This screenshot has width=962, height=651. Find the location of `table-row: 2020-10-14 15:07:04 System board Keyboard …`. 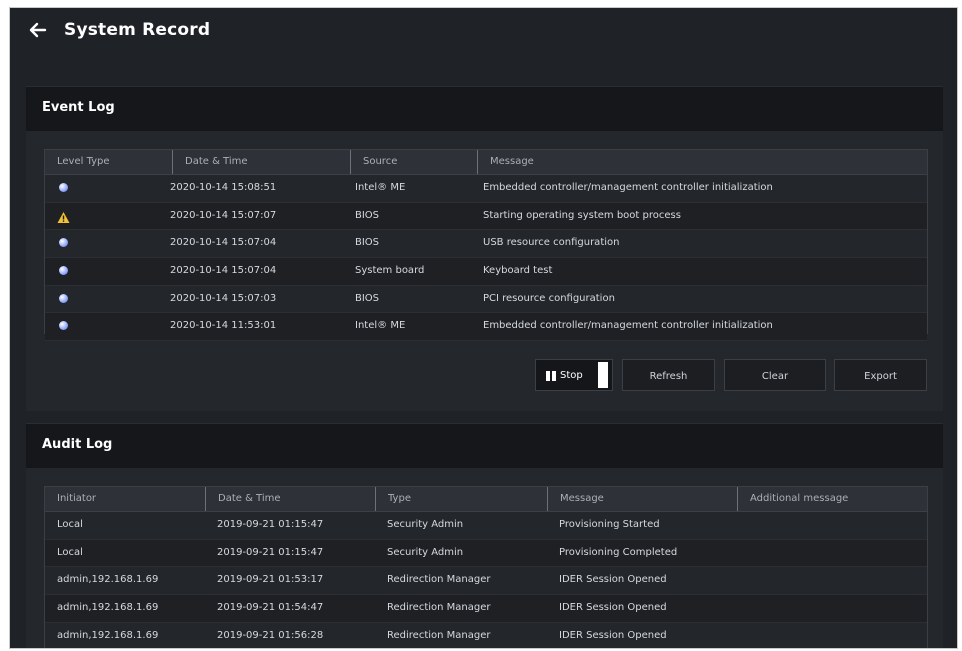

table-row: 2020-10-14 15:07:04 System board Keyboard … is located at coordinates (486, 272).